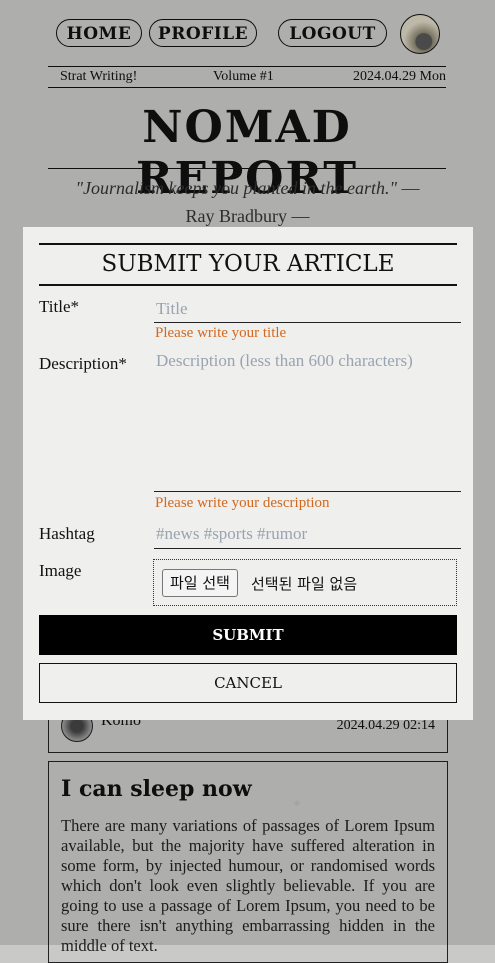 The image size is (495, 963). Describe the element at coordinates (83, 363) in the screenshot. I see `description-label: Description*` at that location.